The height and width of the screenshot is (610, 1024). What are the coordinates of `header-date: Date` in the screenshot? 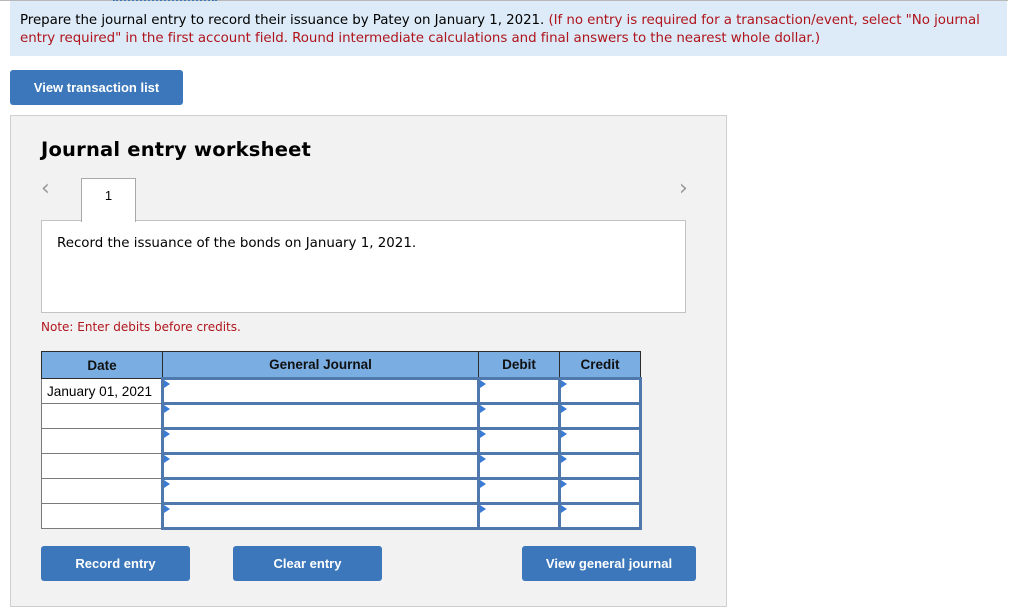 It's located at (102, 365).